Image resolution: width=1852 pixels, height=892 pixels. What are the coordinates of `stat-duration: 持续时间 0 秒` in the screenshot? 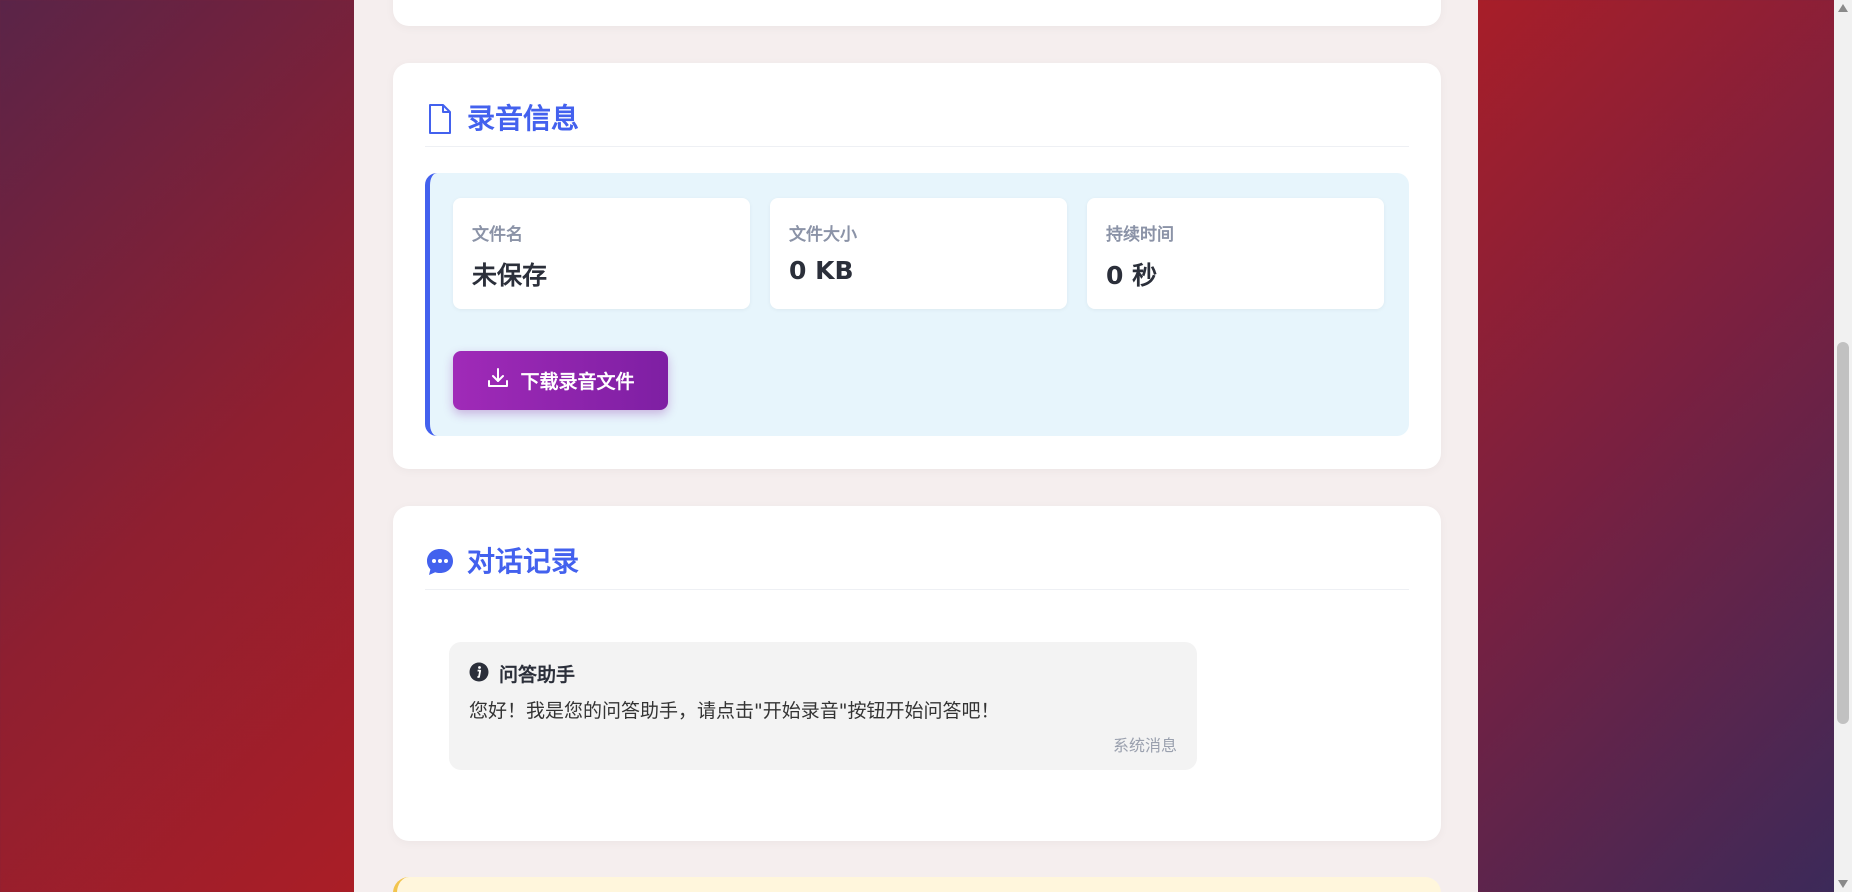 It's located at (1235, 253).